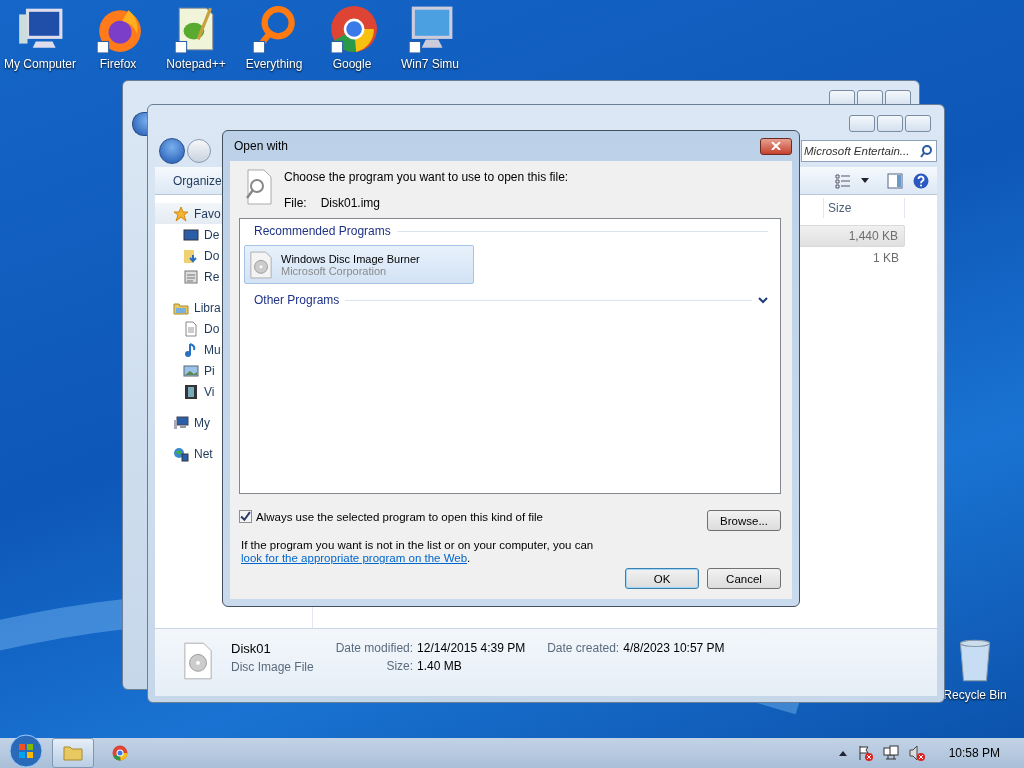  I want to click on column-header: Size, so click(864, 208).